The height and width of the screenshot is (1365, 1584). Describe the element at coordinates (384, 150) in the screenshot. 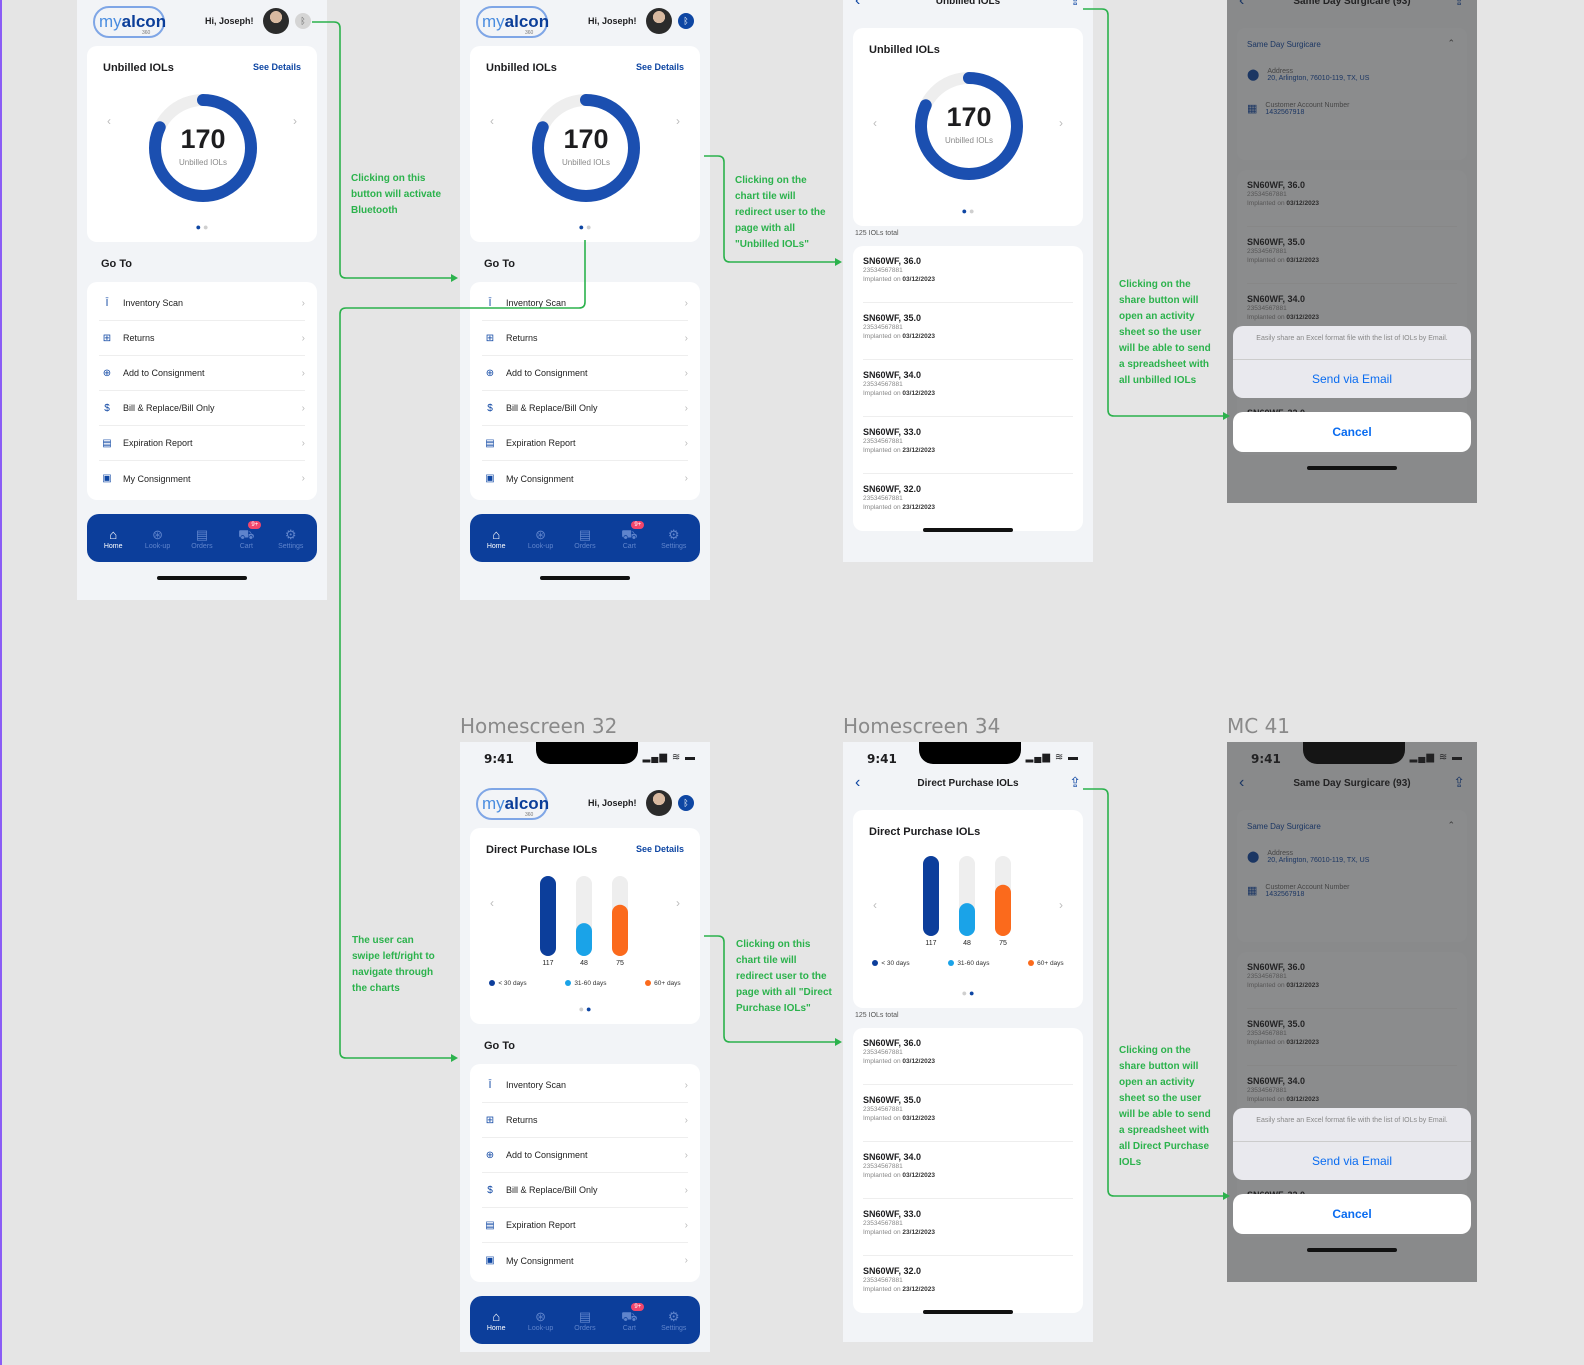

I see `connector-bluetooth` at that location.